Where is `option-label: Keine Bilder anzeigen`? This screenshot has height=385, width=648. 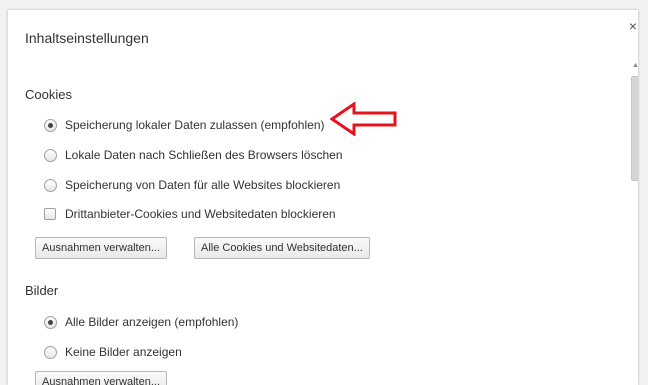 option-label: Keine Bilder anzeigen is located at coordinates (123, 352).